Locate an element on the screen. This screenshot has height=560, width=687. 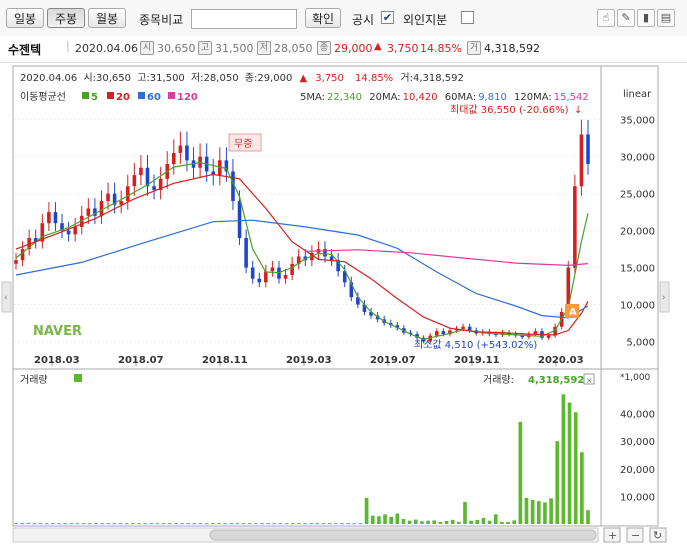
info-change: 3,750 is located at coordinates (403, 48).